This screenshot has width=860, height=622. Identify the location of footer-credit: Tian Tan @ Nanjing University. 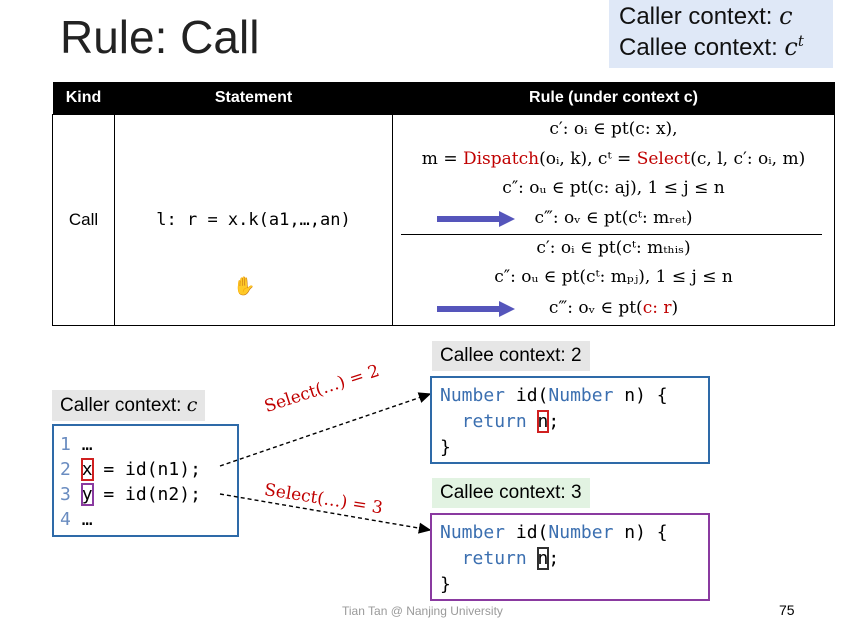
(422, 611).